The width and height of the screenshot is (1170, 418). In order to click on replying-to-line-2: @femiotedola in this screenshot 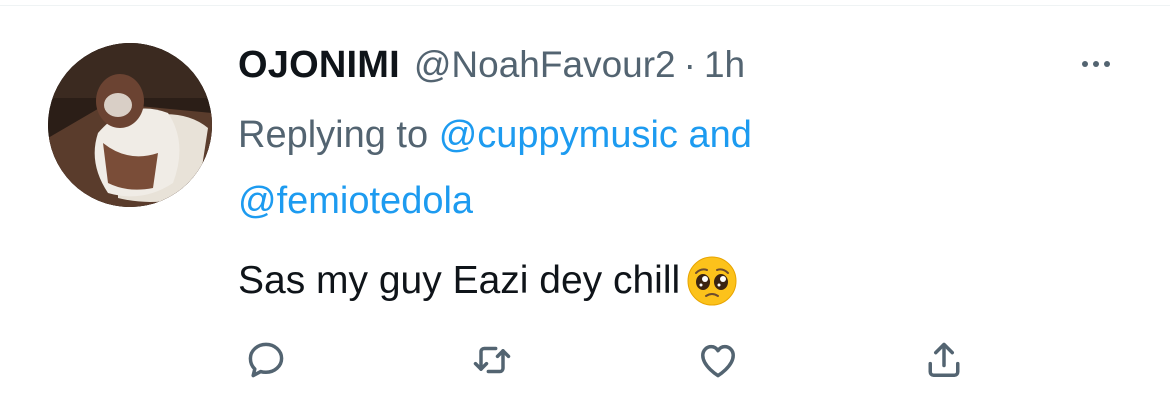, I will do `click(355, 201)`.